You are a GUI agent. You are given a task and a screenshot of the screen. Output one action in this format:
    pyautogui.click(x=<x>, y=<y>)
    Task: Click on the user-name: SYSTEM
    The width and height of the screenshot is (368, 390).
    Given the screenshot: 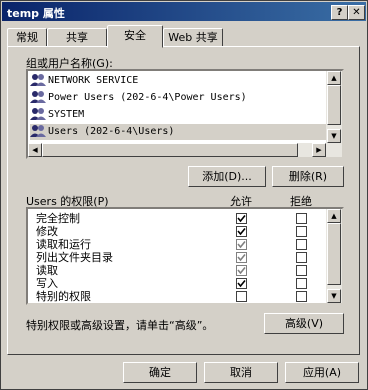 What is the action you would take?
    pyautogui.click(x=66, y=114)
    